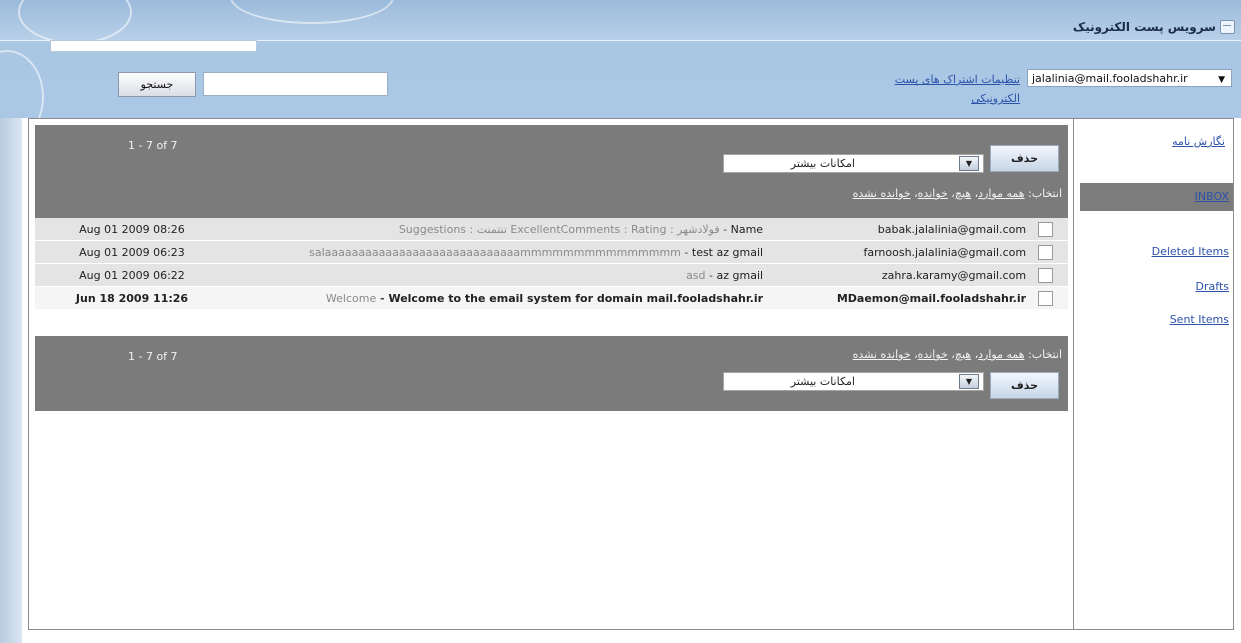 The height and width of the screenshot is (643, 1241). What do you see at coordinates (1199, 319) in the screenshot?
I see `folder-sent-items: Sent Items` at bounding box center [1199, 319].